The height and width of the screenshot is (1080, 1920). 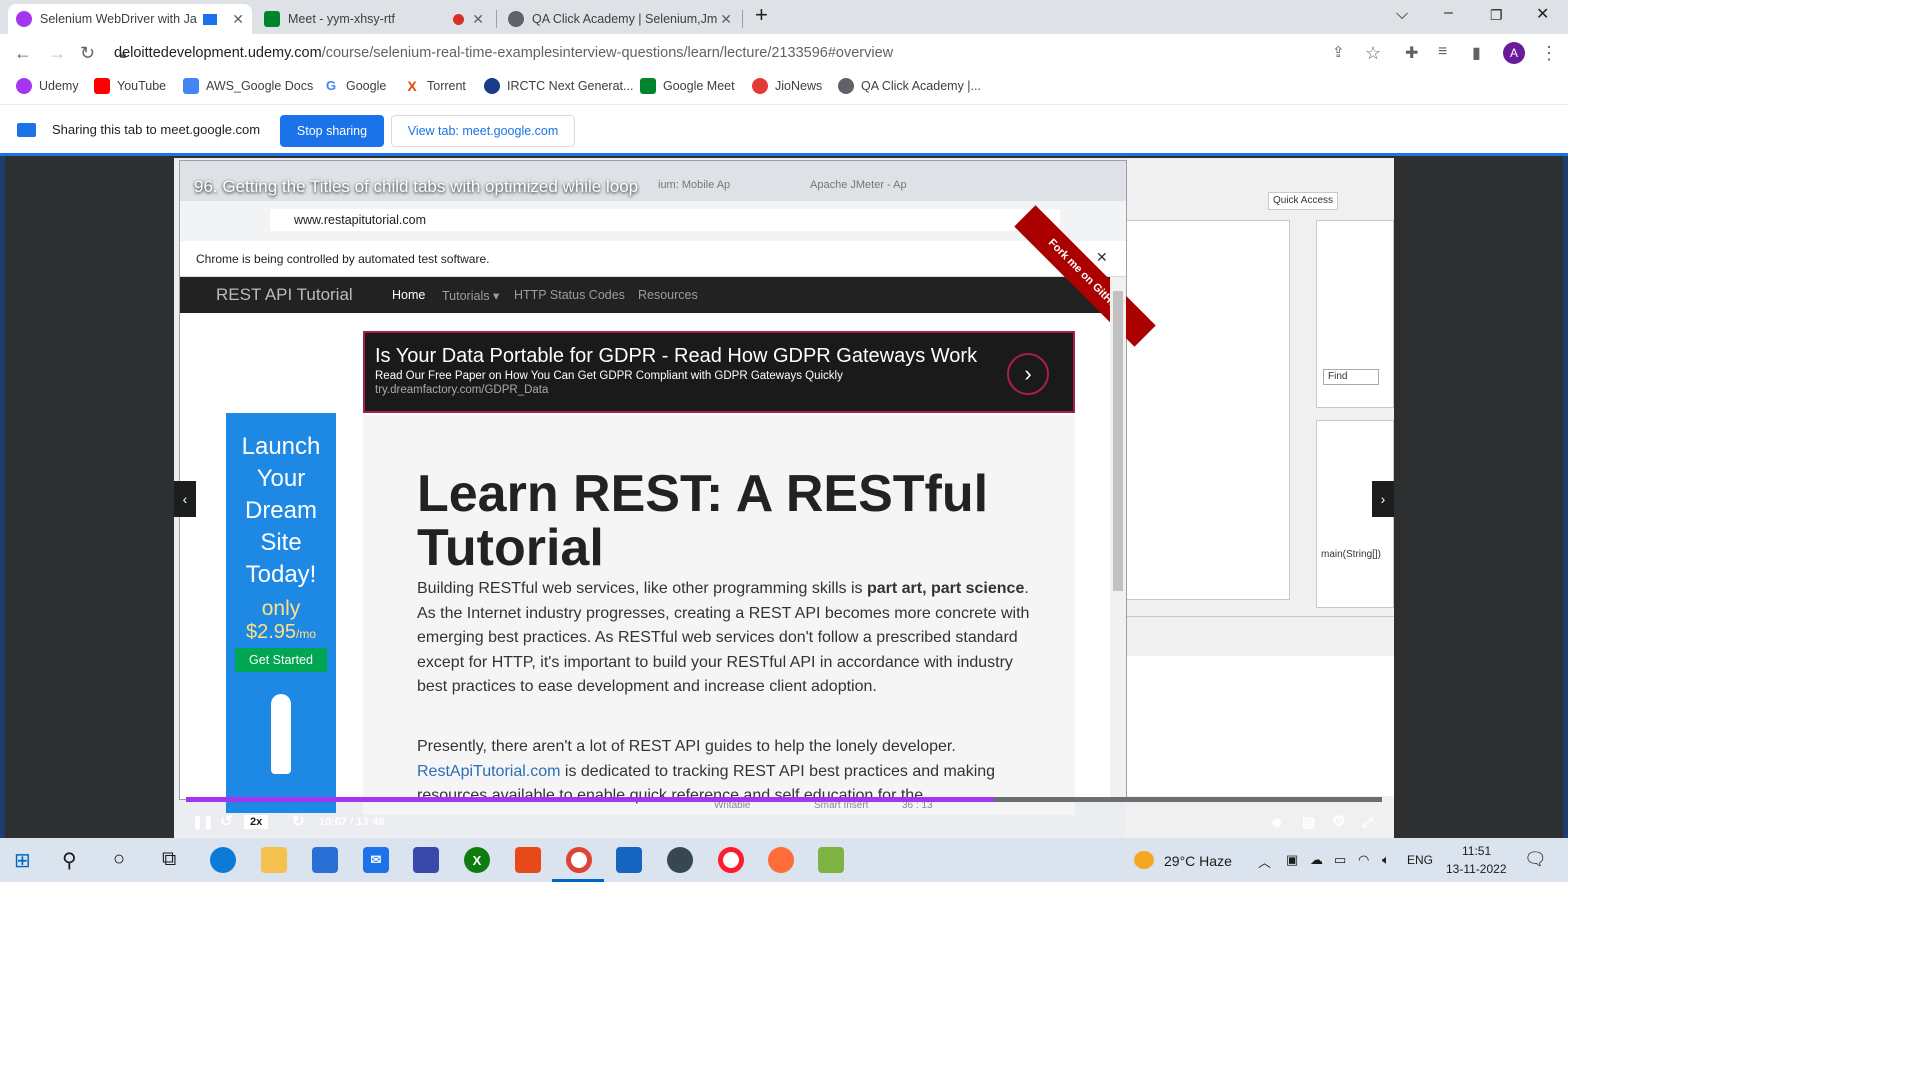 What do you see at coordinates (1402, 15) in the screenshot?
I see `tab-search-icon: ⌵` at bounding box center [1402, 15].